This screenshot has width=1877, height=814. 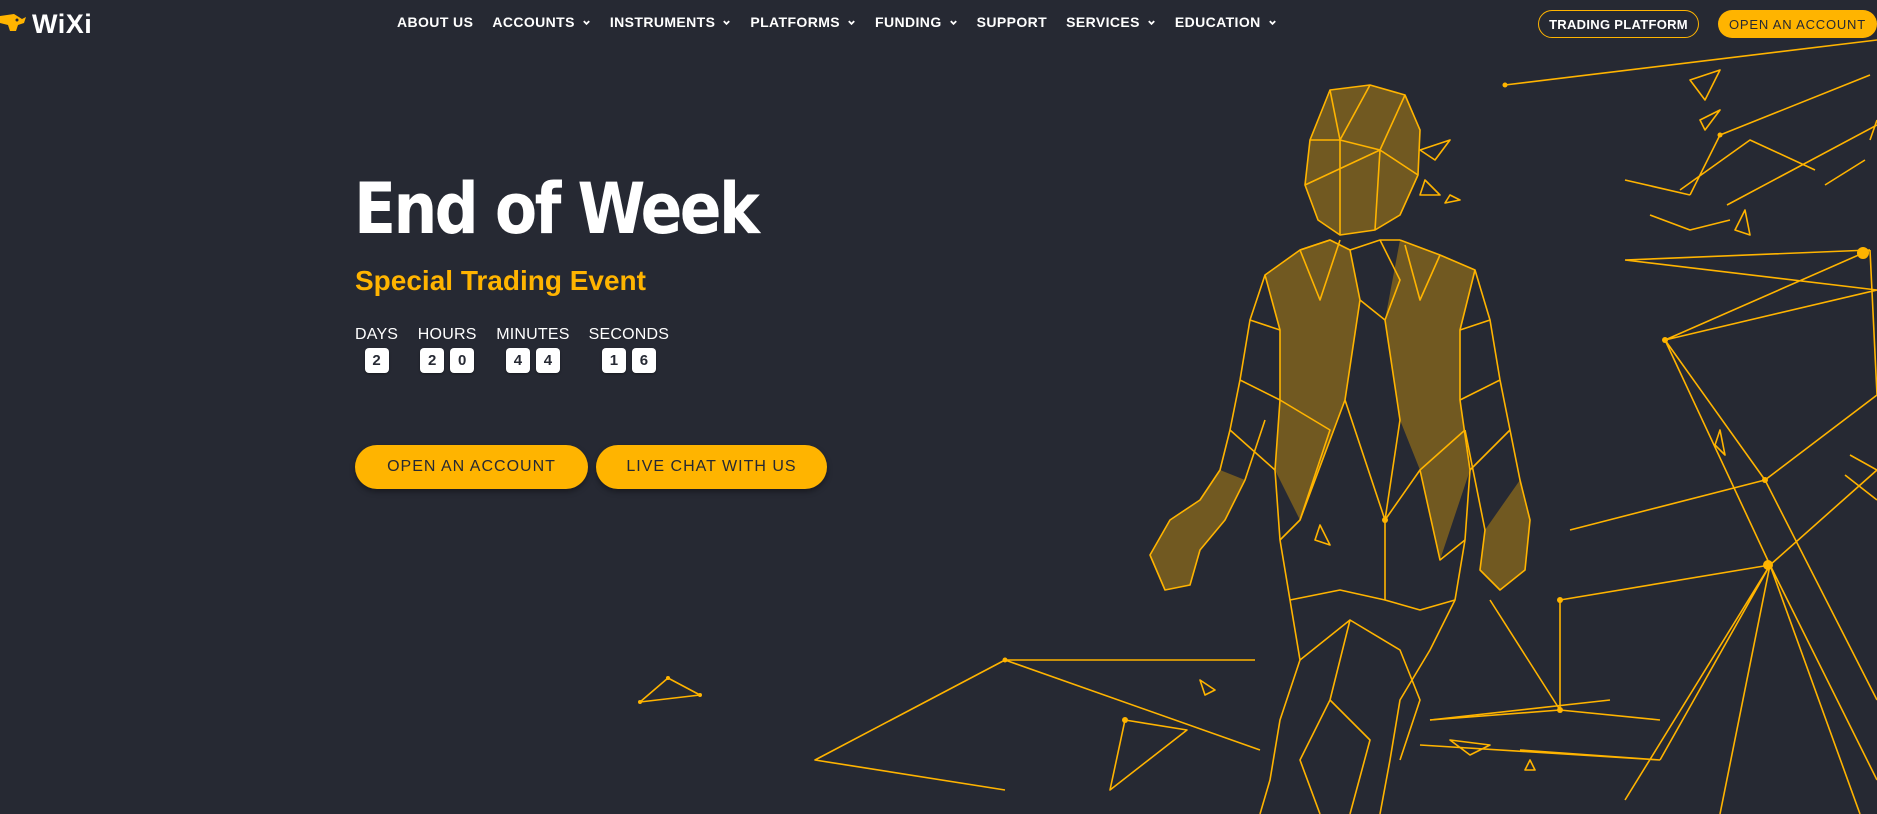 I want to click on nav-item-support: SUPPORT, so click(x=1012, y=22).